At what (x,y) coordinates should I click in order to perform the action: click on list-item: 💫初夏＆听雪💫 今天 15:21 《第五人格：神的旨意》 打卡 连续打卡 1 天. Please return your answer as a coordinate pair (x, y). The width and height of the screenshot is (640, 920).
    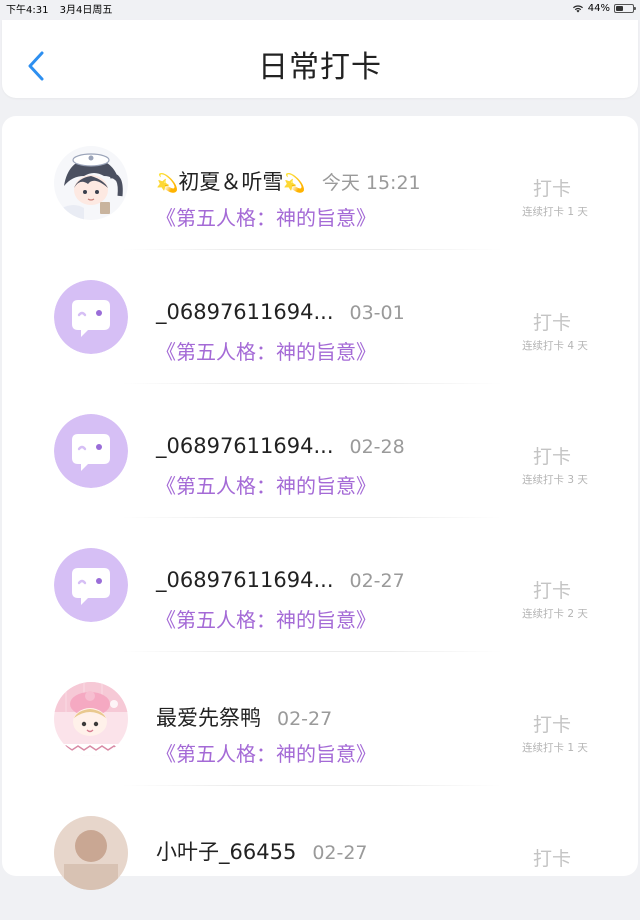
    Looking at the image, I should click on (320, 183).